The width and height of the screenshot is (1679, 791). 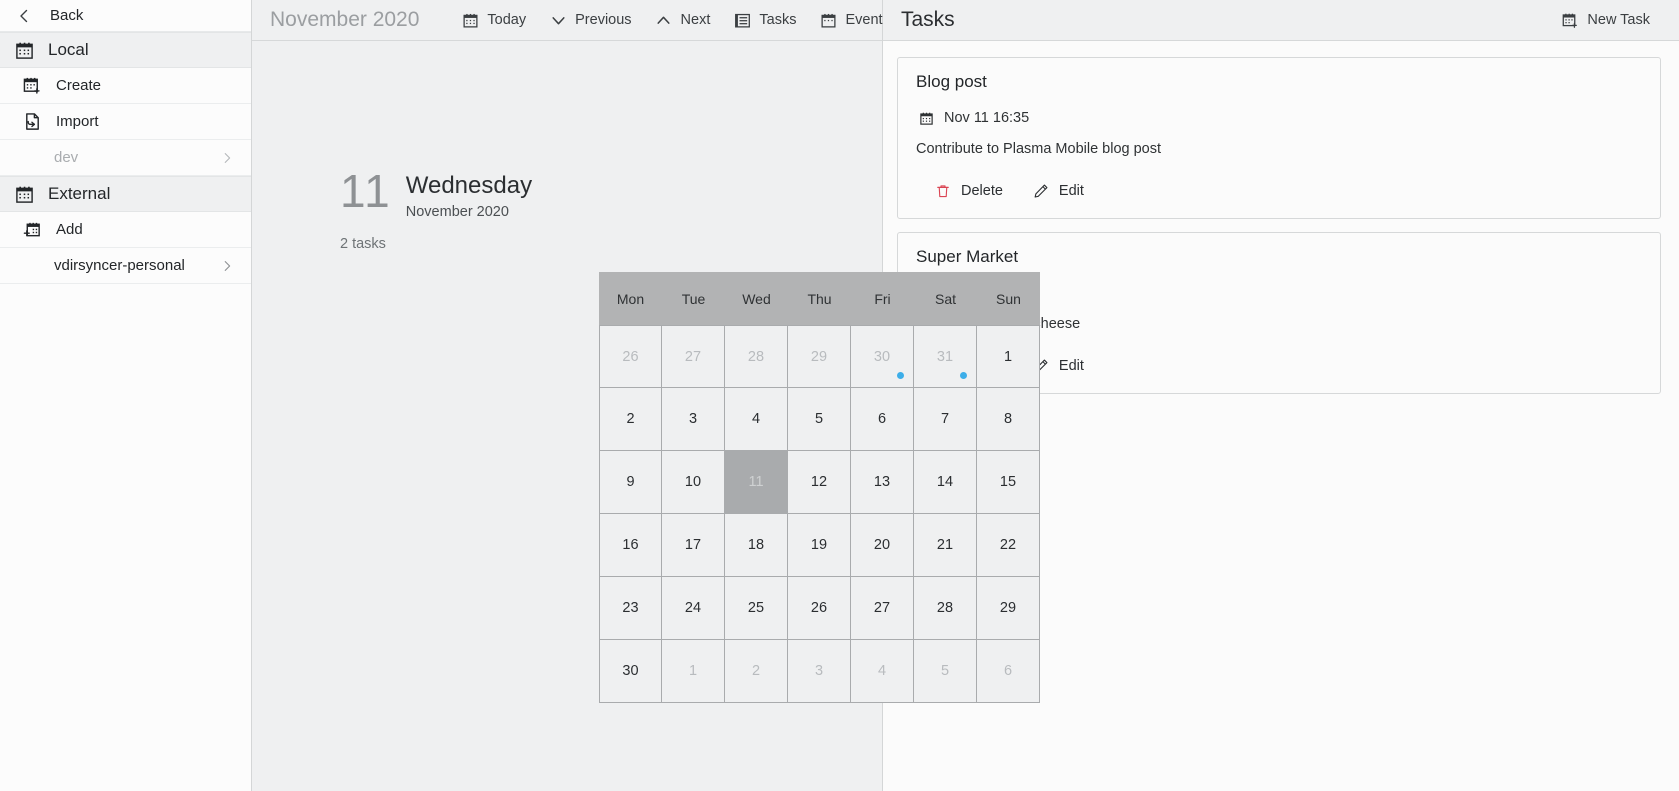 What do you see at coordinates (125, 158) in the screenshot?
I see `sidebar-item-dev: dev` at bounding box center [125, 158].